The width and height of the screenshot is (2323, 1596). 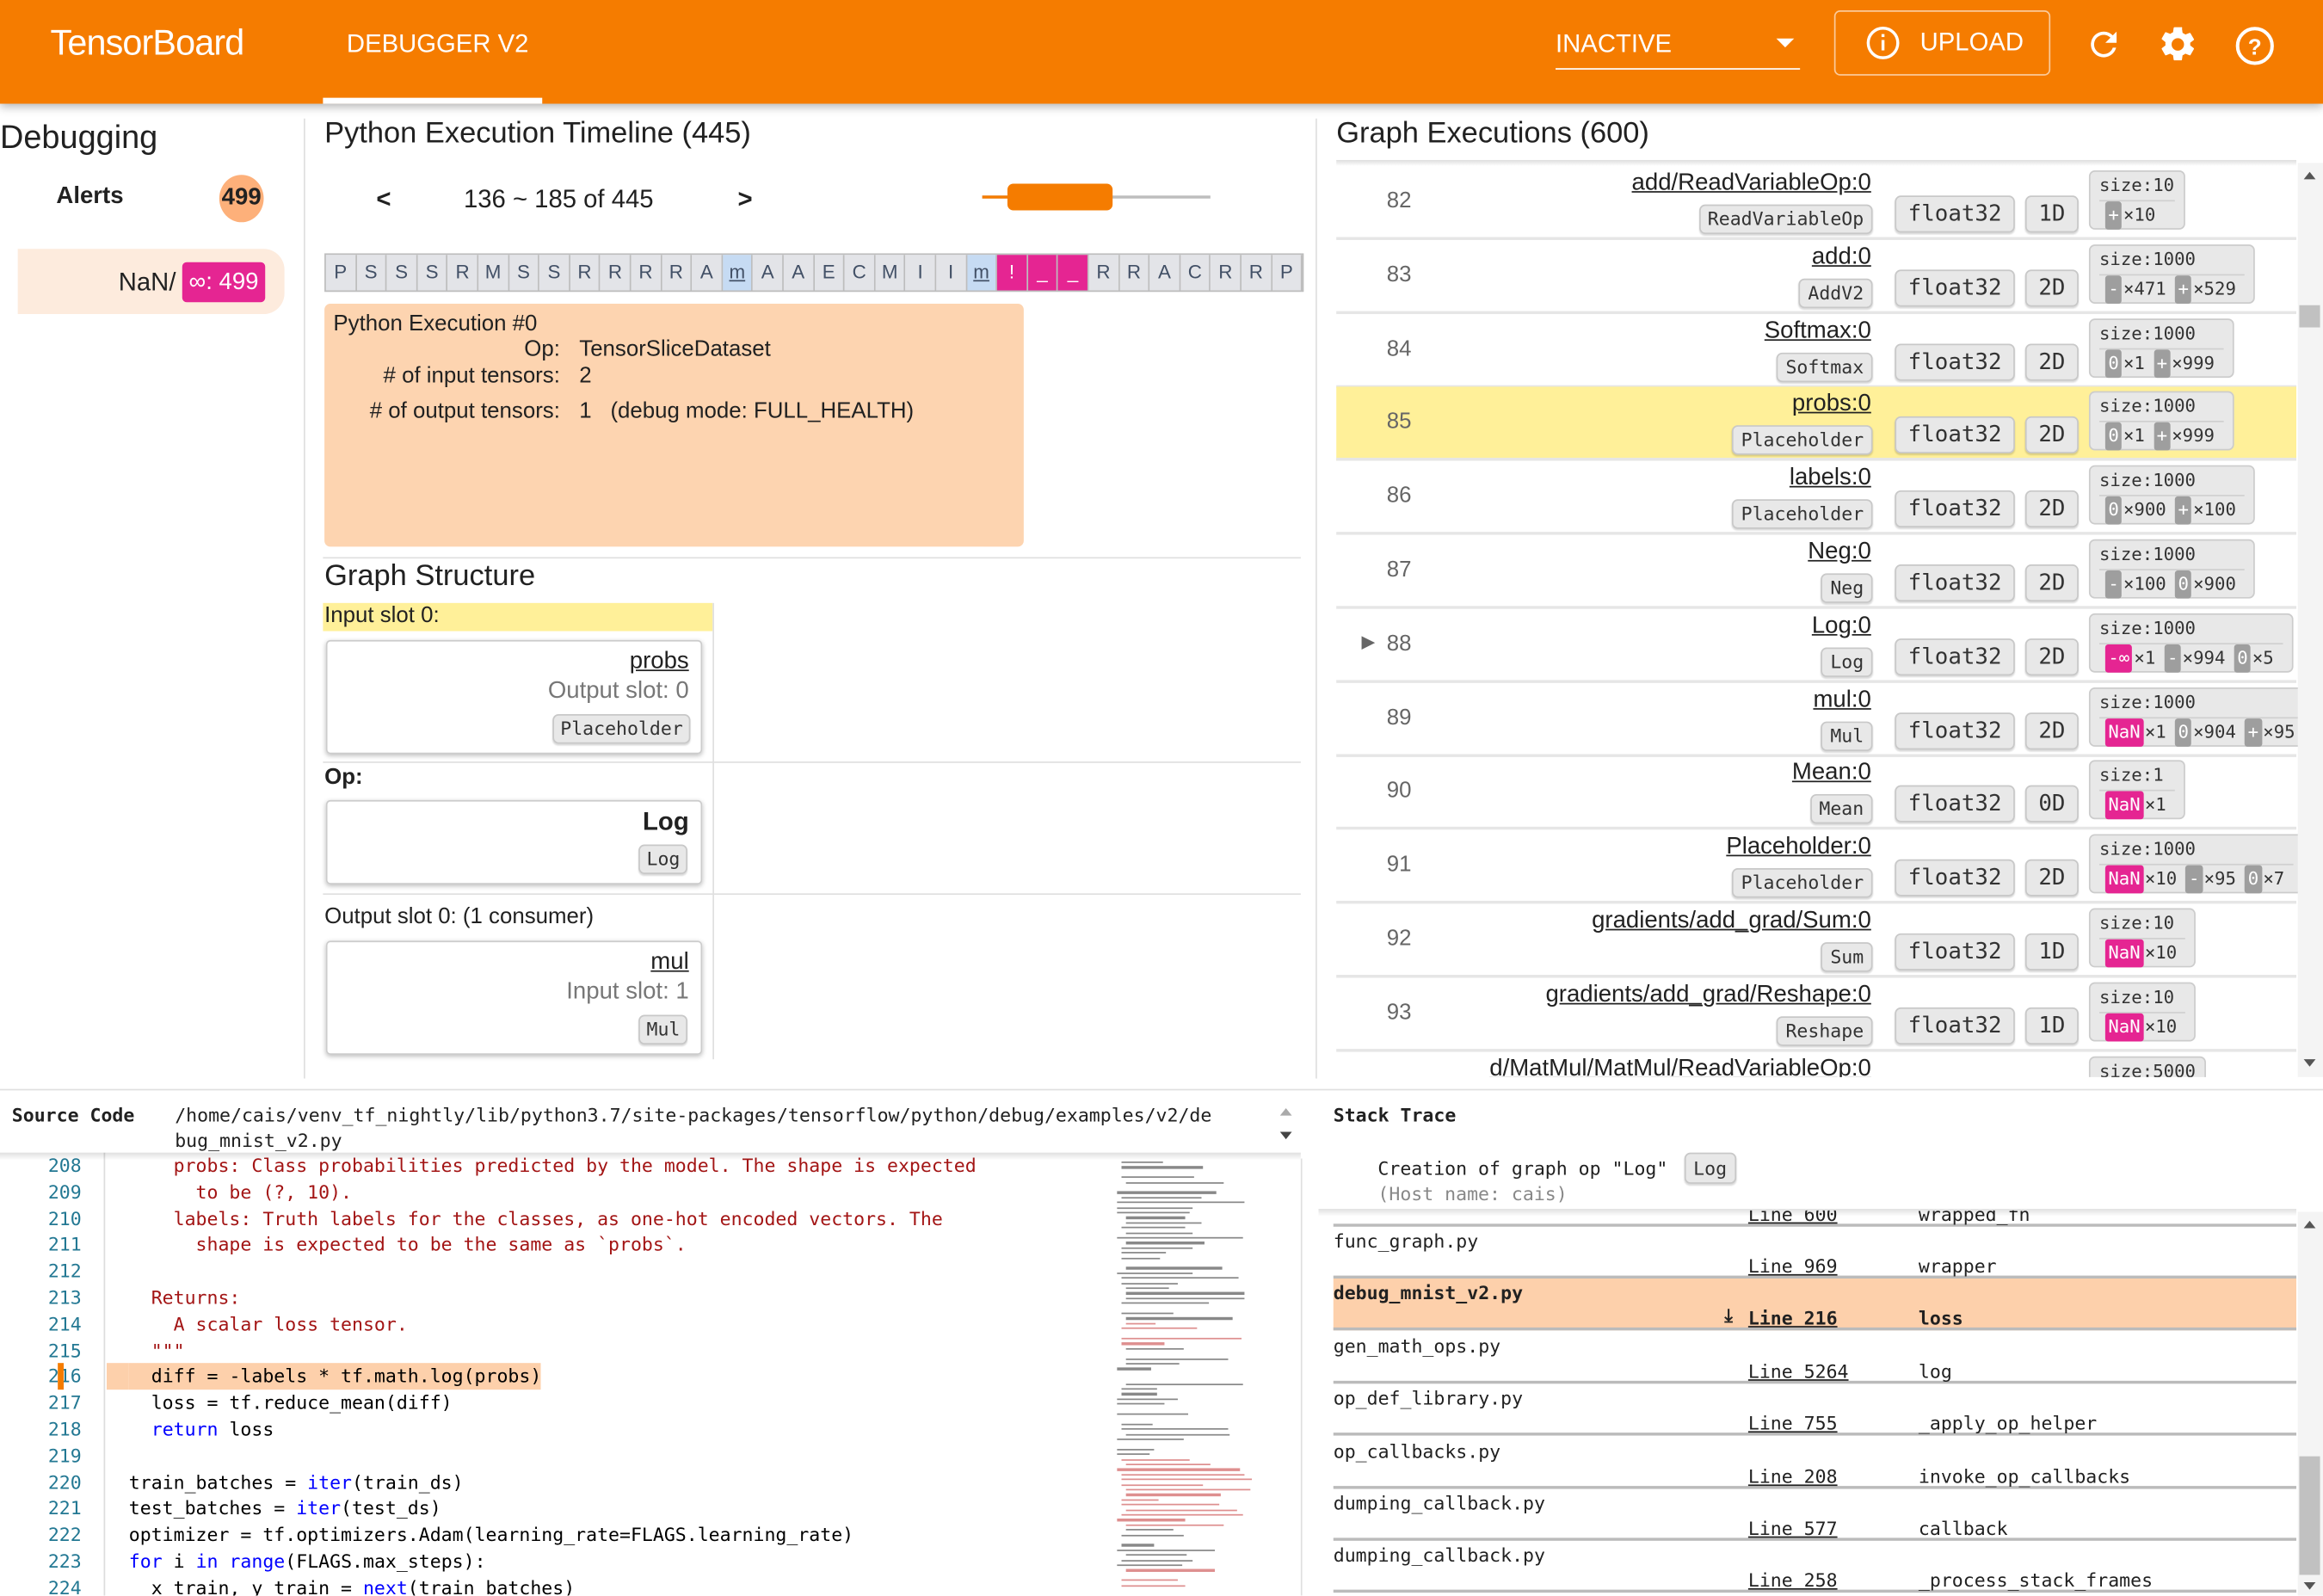 I want to click on graph-executions-title: Graph Executions (600), so click(x=1492, y=133).